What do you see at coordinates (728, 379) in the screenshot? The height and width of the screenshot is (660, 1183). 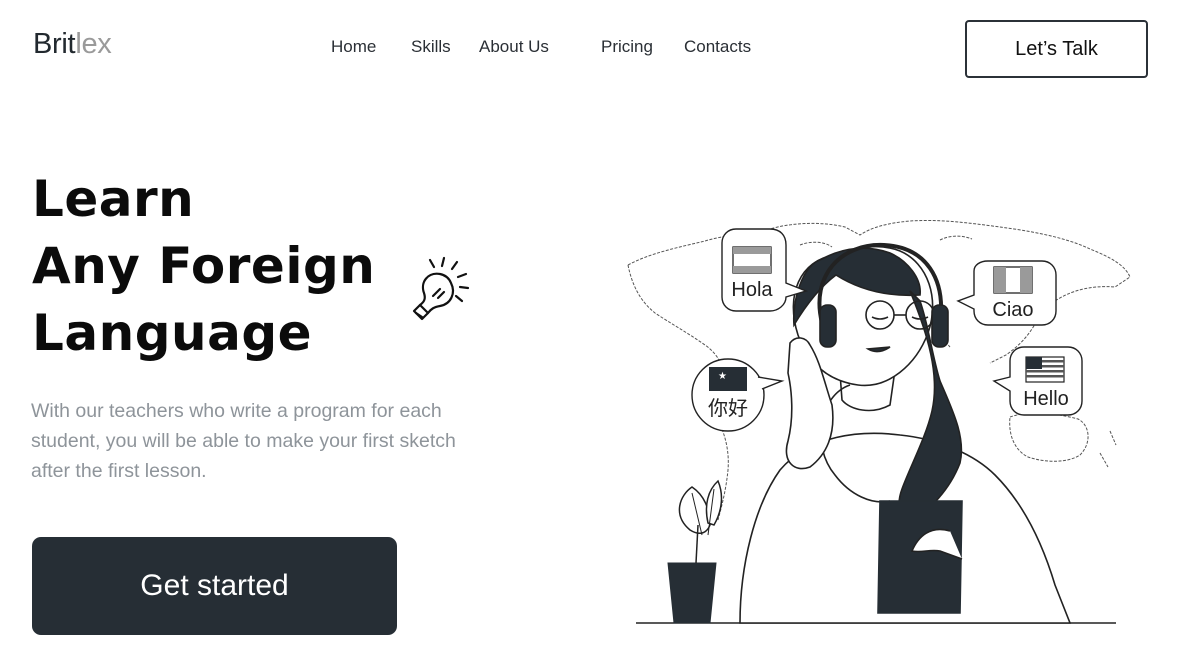 I see `china-flag-icon` at bounding box center [728, 379].